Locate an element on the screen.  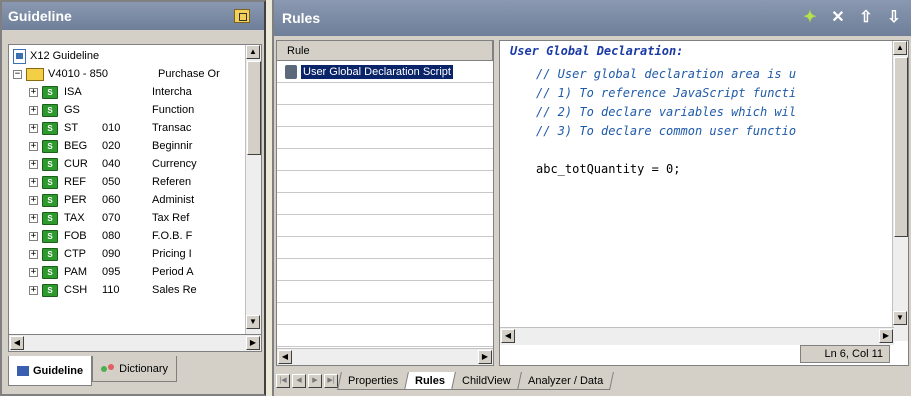
code-variable: abc_totQuantity is located at coordinates (590, 169).